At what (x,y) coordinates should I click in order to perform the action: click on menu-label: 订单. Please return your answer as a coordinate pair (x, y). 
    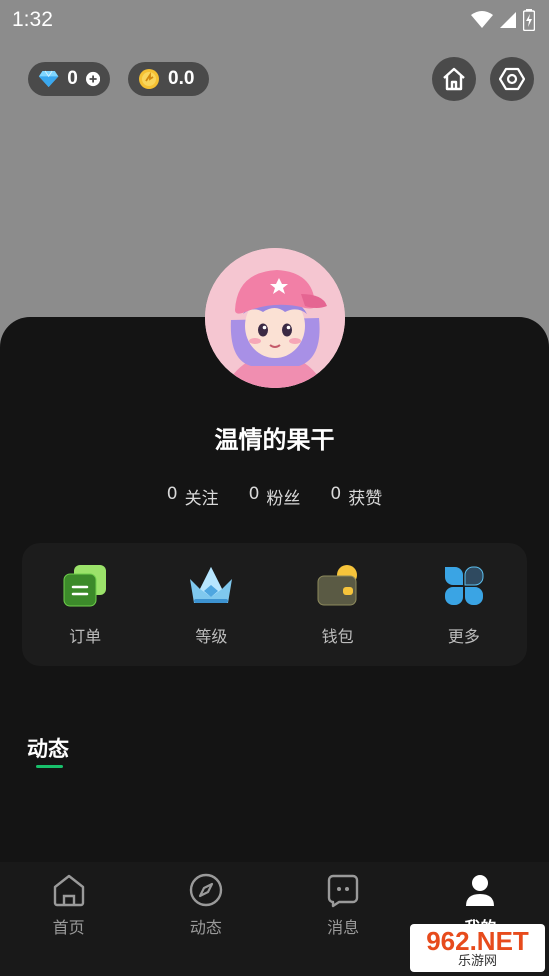
    Looking at the image, I should click on (85, 636).